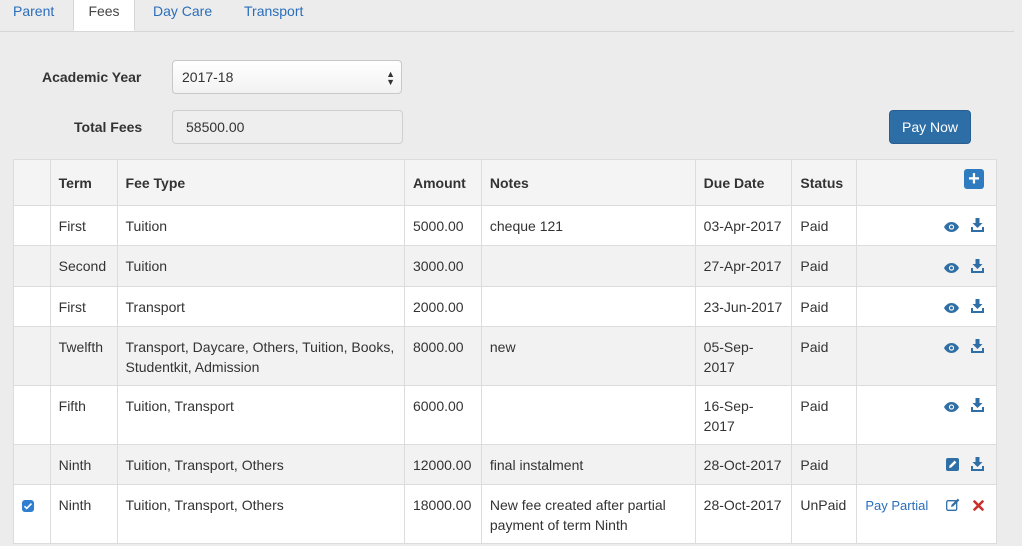  Describe the element at coordinates (588, 355) in the screenshot. I see `cell-notes: new` at that location.